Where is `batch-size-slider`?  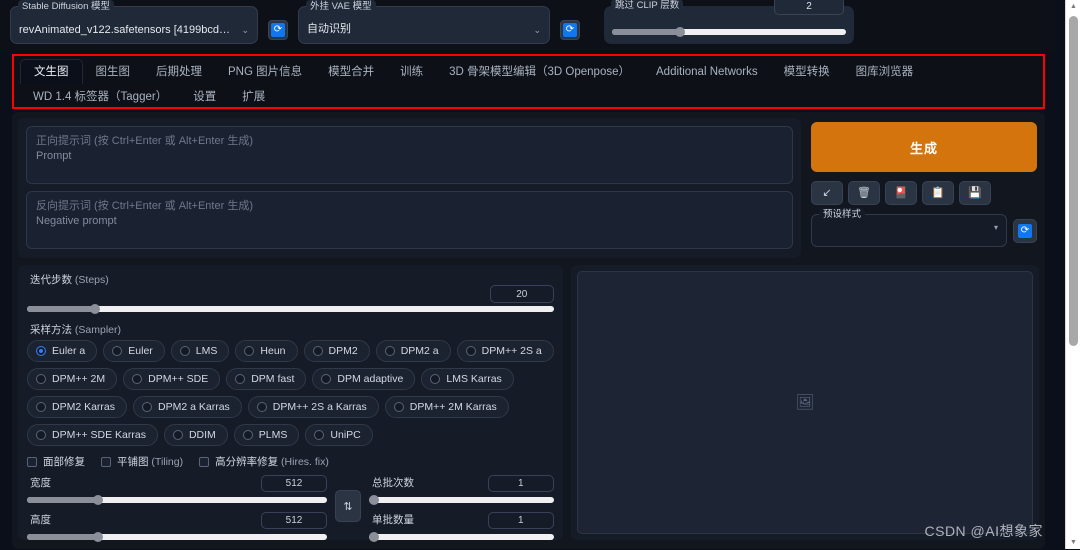 batch-size-slider is located at coordinates (461, 537).